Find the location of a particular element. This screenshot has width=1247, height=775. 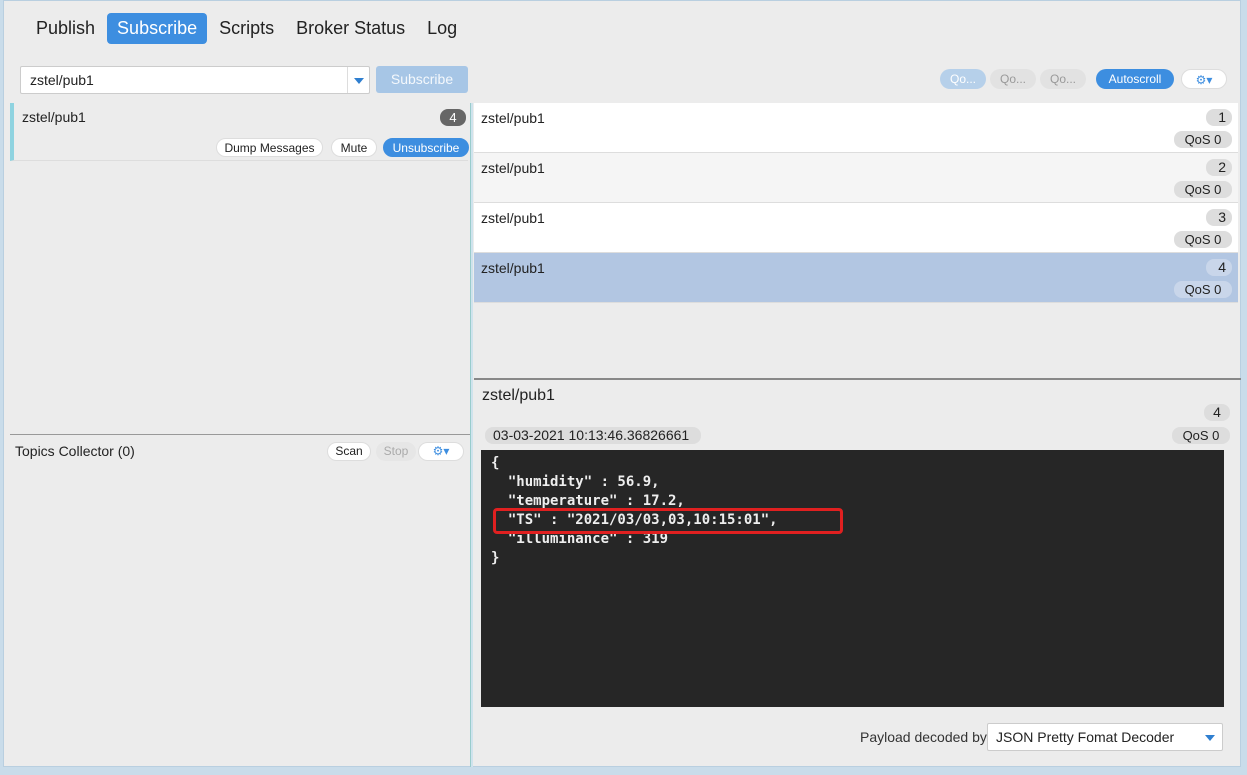

collector-settings-button: ⚙▾ is located at coordinates (441, 451).